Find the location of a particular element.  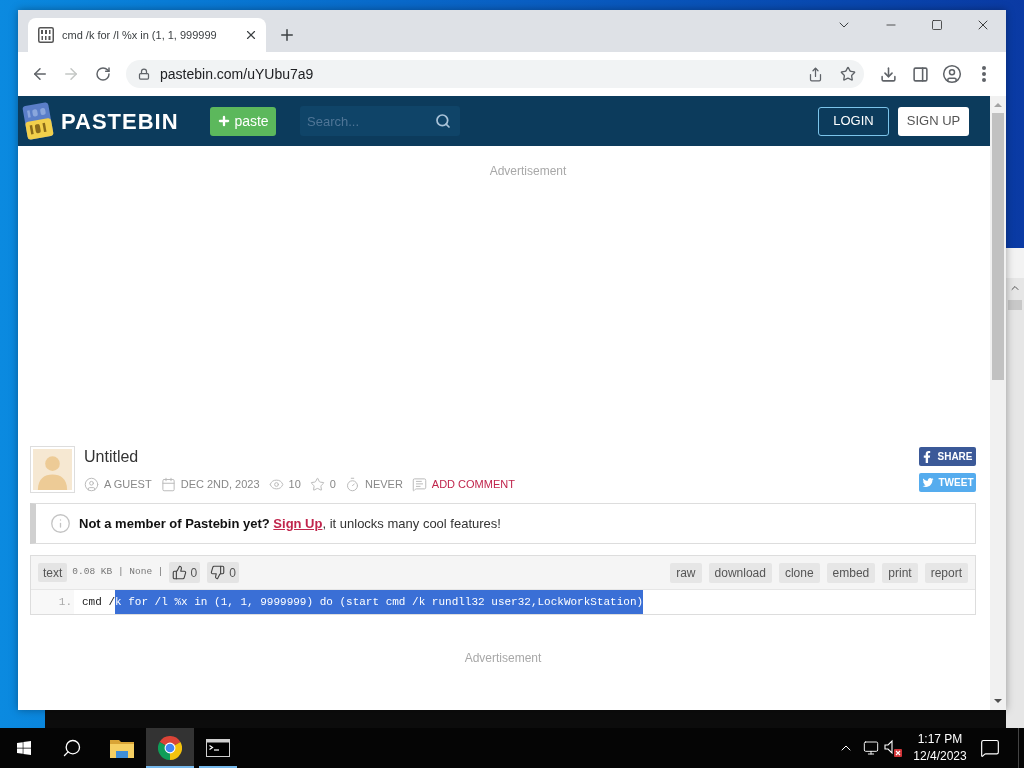

timer-icon is located at coordinates (352, 484).